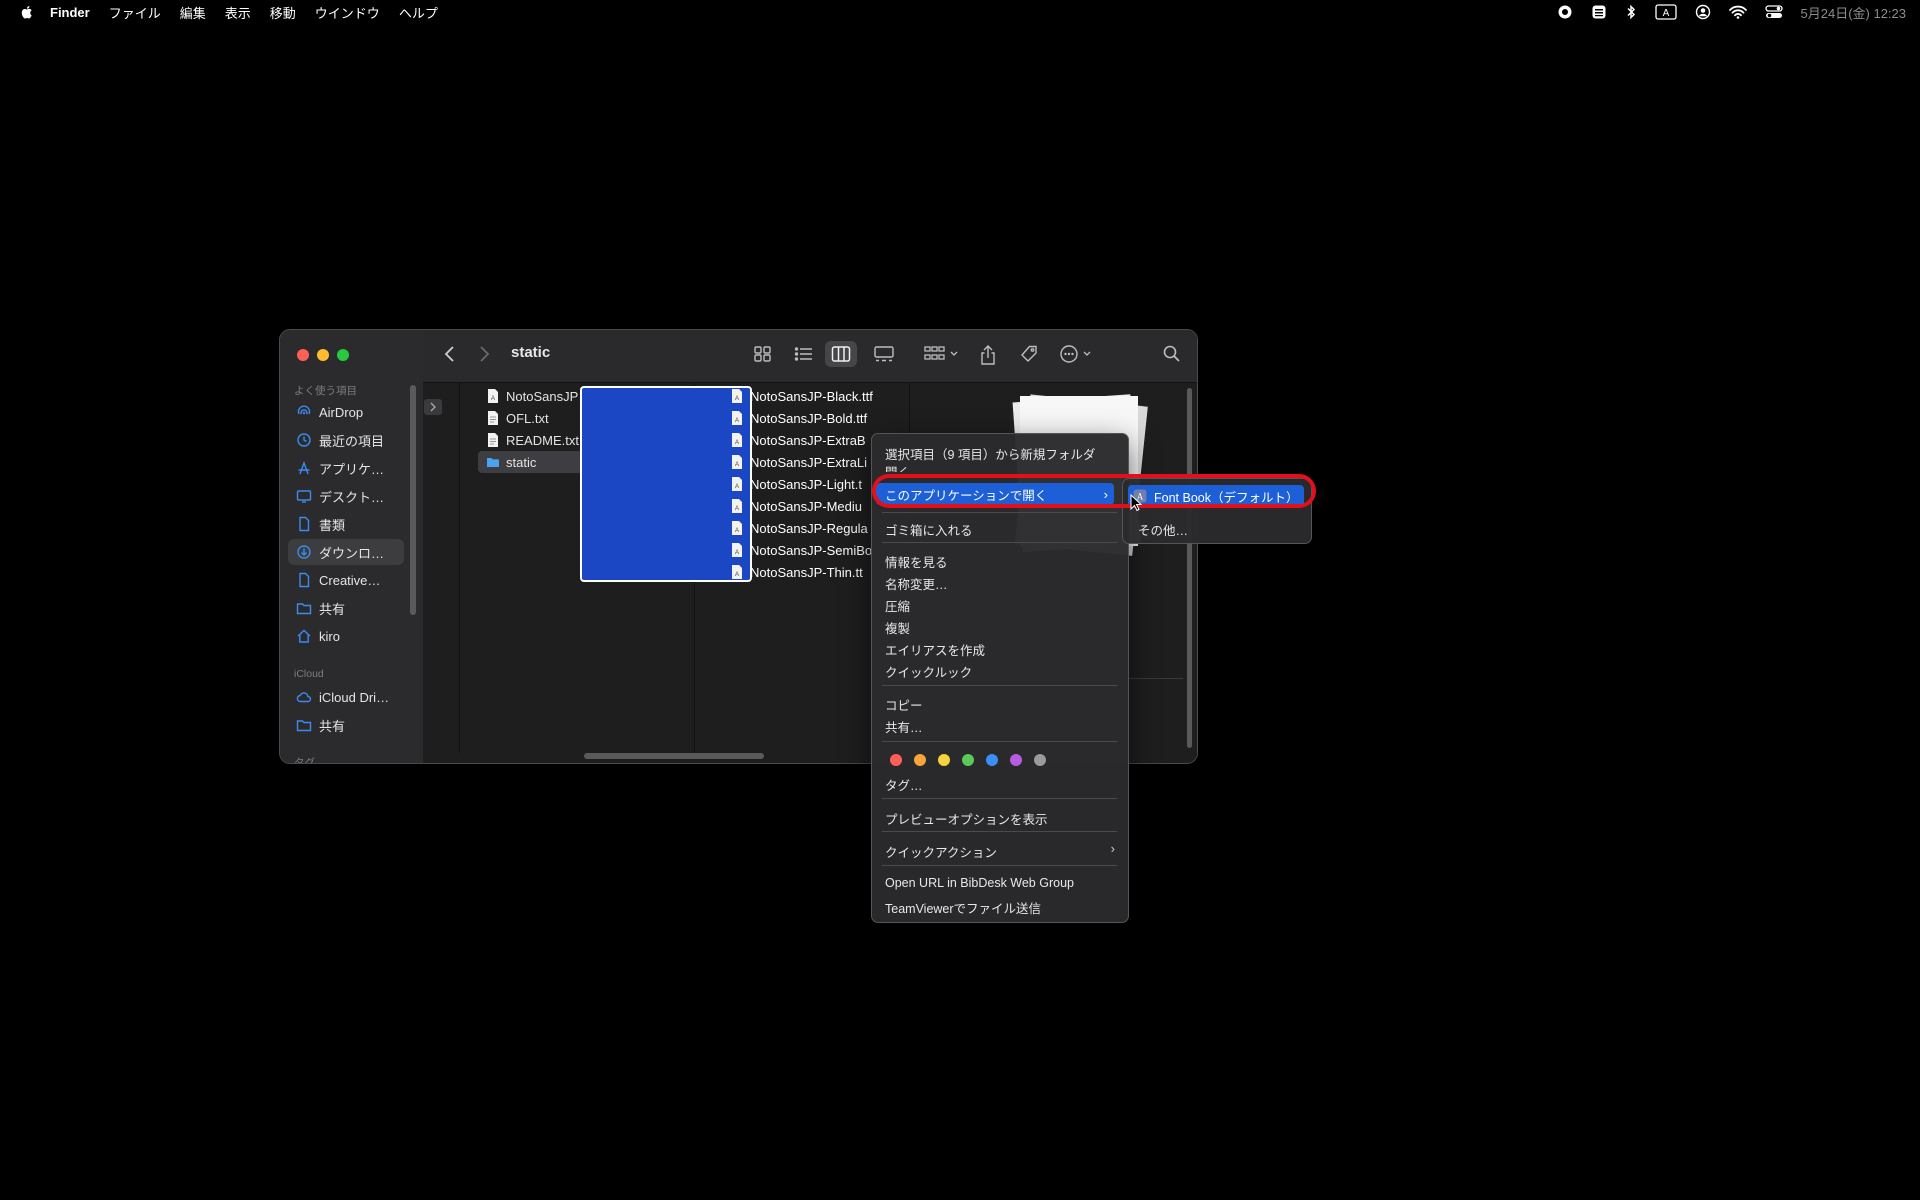 This screenshot has width=1920, height=1200. I want to click on tag-yellow-dot, so click(944, 760).